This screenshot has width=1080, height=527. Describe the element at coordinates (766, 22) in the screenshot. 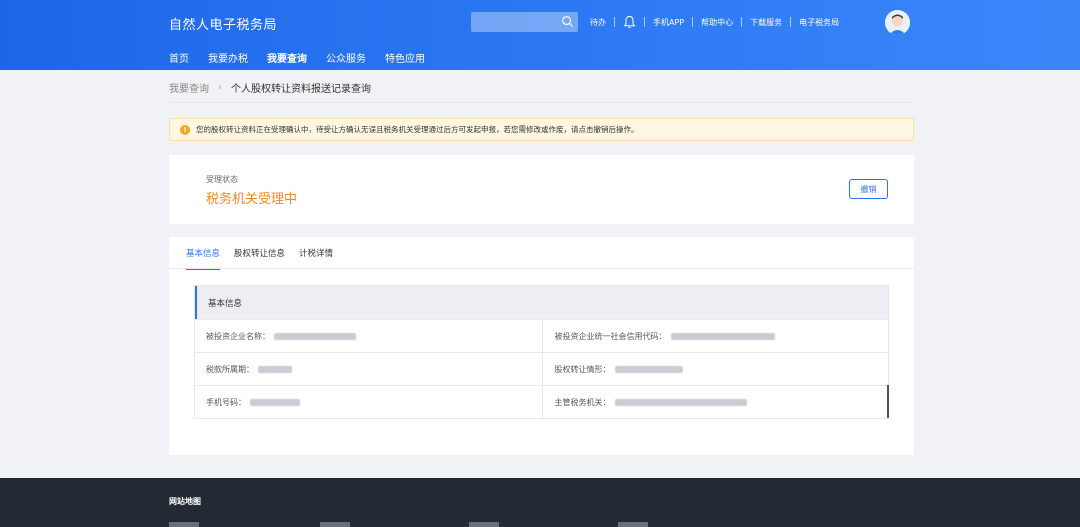

I see `download-link: 下载服务` at that location.